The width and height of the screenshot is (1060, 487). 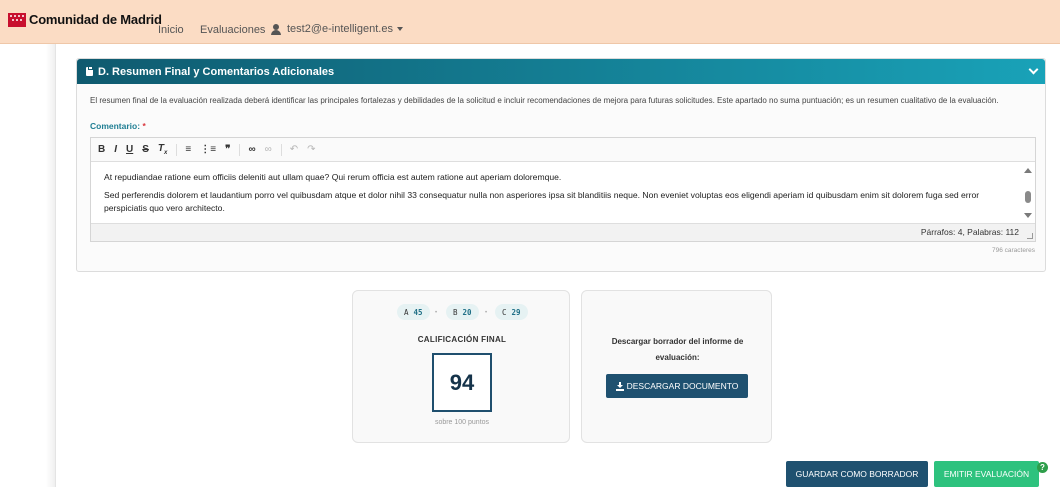 What do you see at coordinates (129, 149) in the screenshot?
I see `underline-button: U` at bounding box center [129, 149].